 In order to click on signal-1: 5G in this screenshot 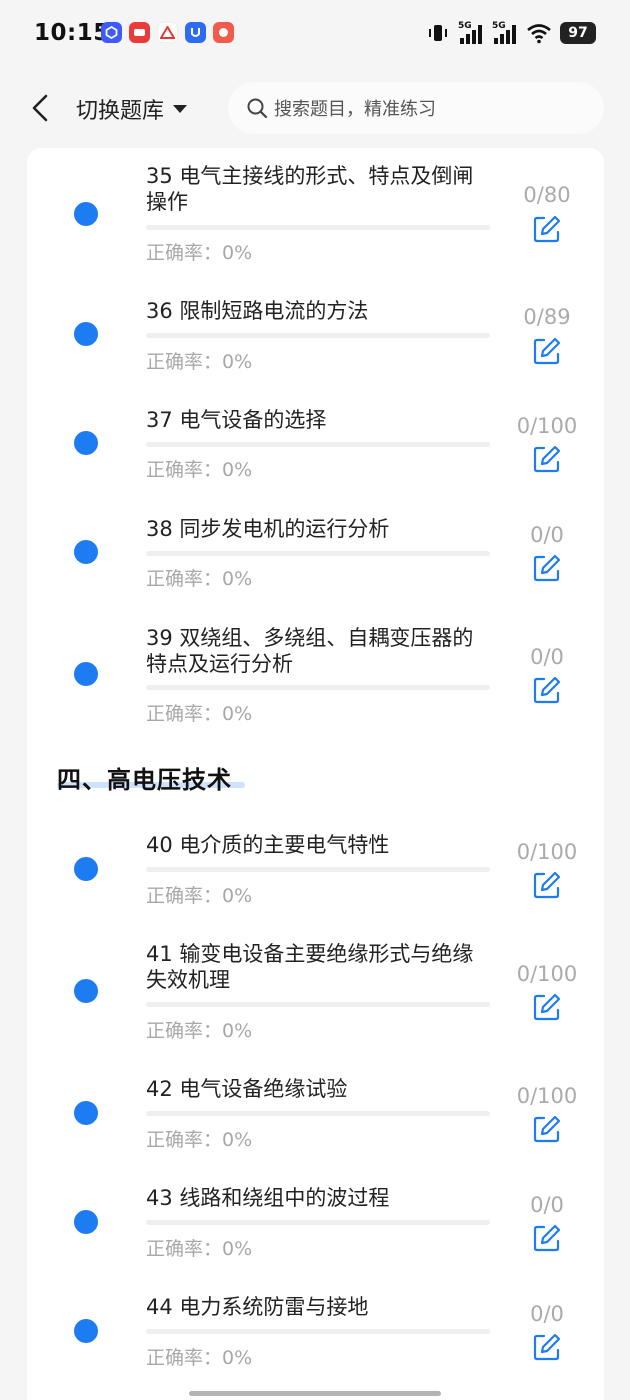, I will do `click(471, 32)`.